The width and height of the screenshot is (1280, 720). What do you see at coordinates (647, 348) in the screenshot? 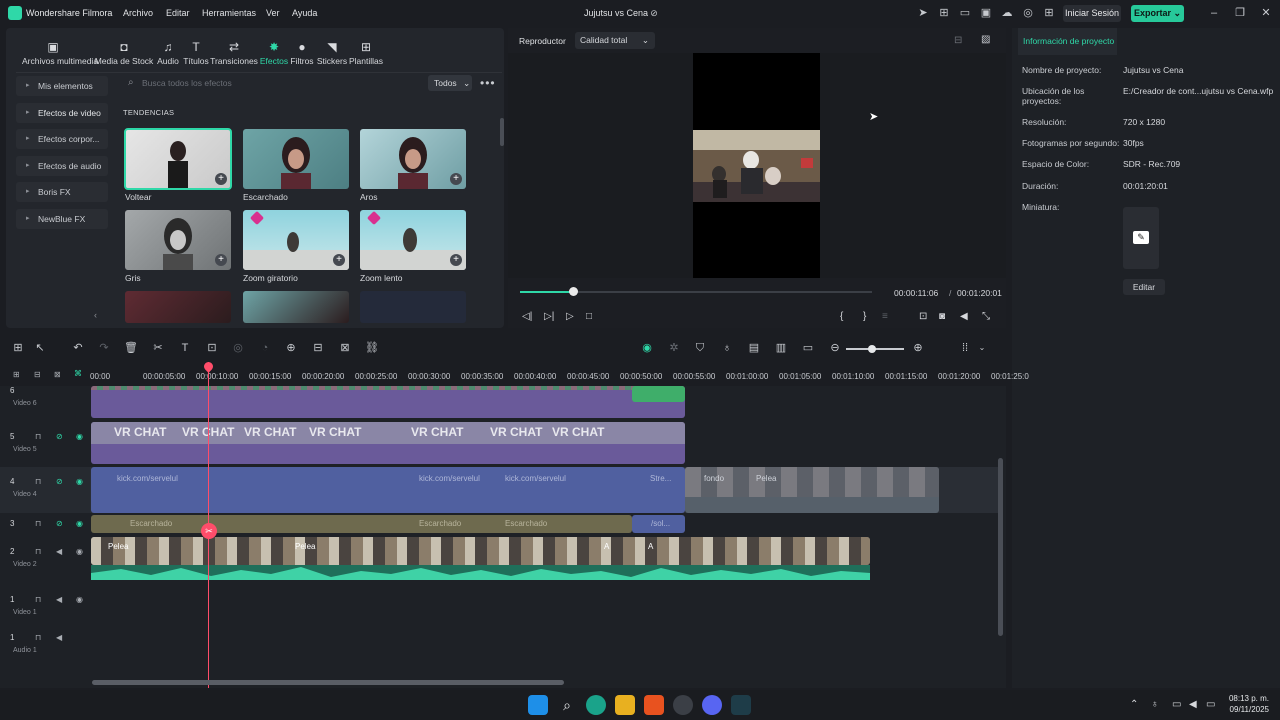
I see `auto-highlight-icon: ◉` at bounding box center [647, 348].